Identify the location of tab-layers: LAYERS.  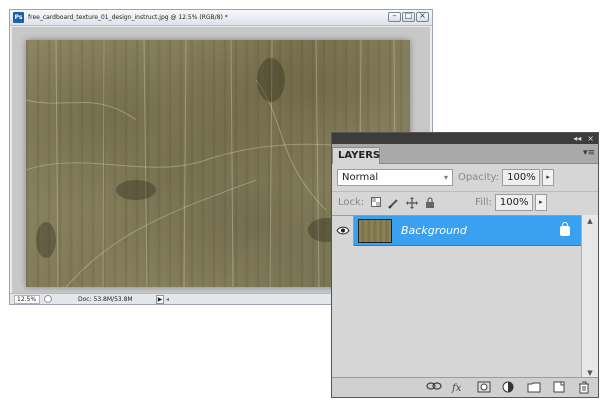
(356, 155).